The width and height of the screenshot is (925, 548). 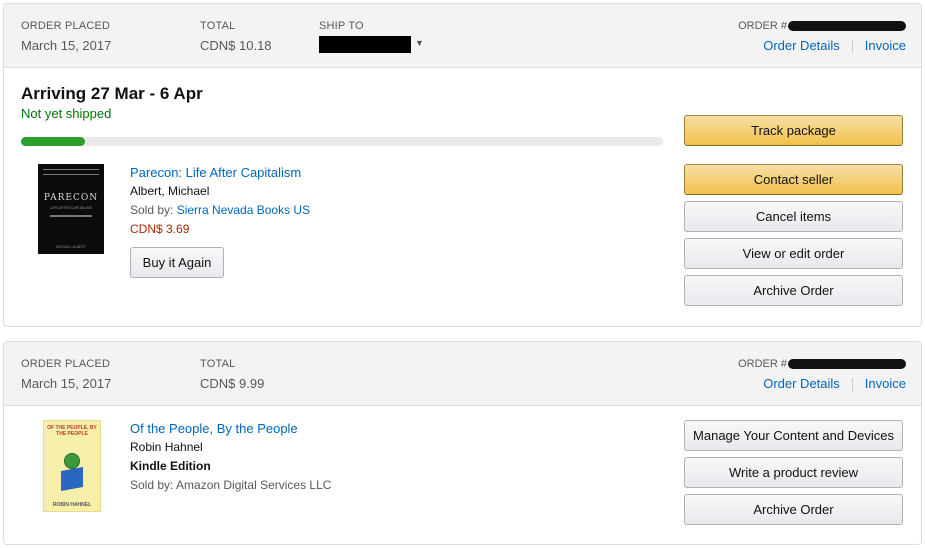 What do you see at coordinates (160, 229) in the screenshot?
I see `product-price: CDN$ 3.69` at bounding box center [160, 229].